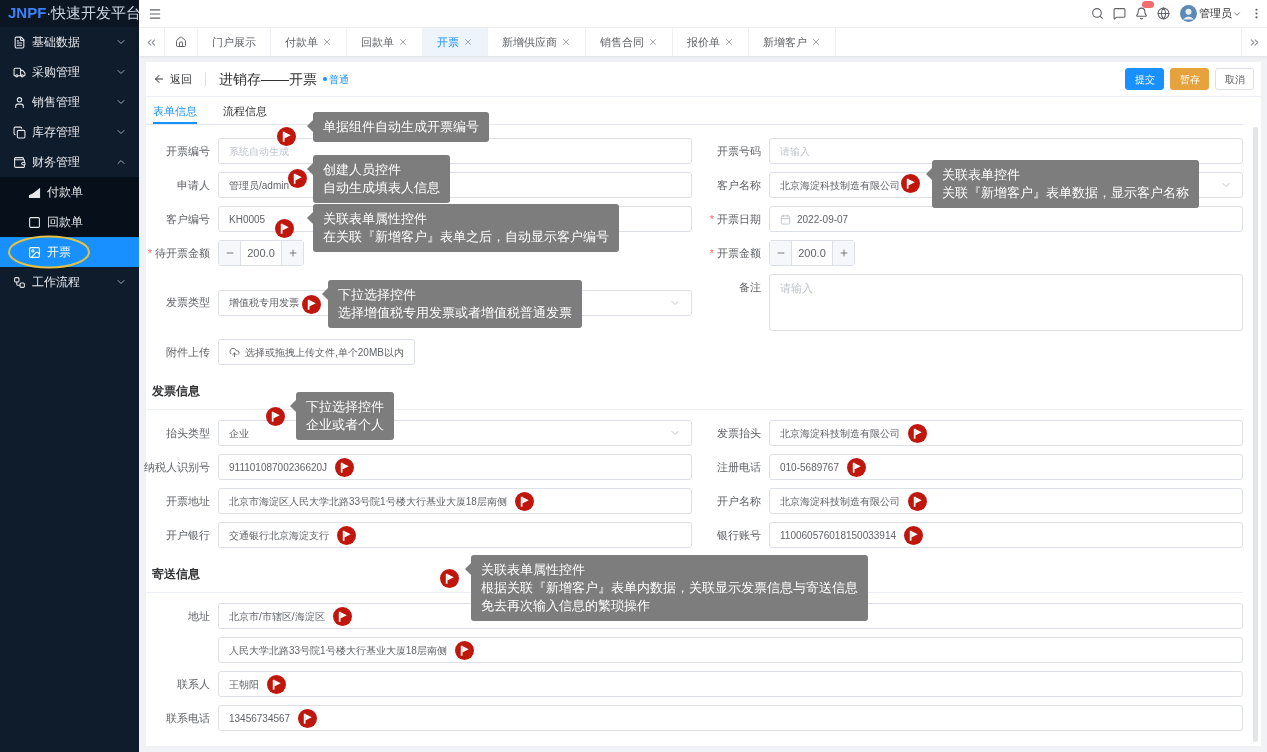 Image resolution: width=1267 pixels, height=752 pixels. I want to click on section-title: 发票信息, so click(176, 391).